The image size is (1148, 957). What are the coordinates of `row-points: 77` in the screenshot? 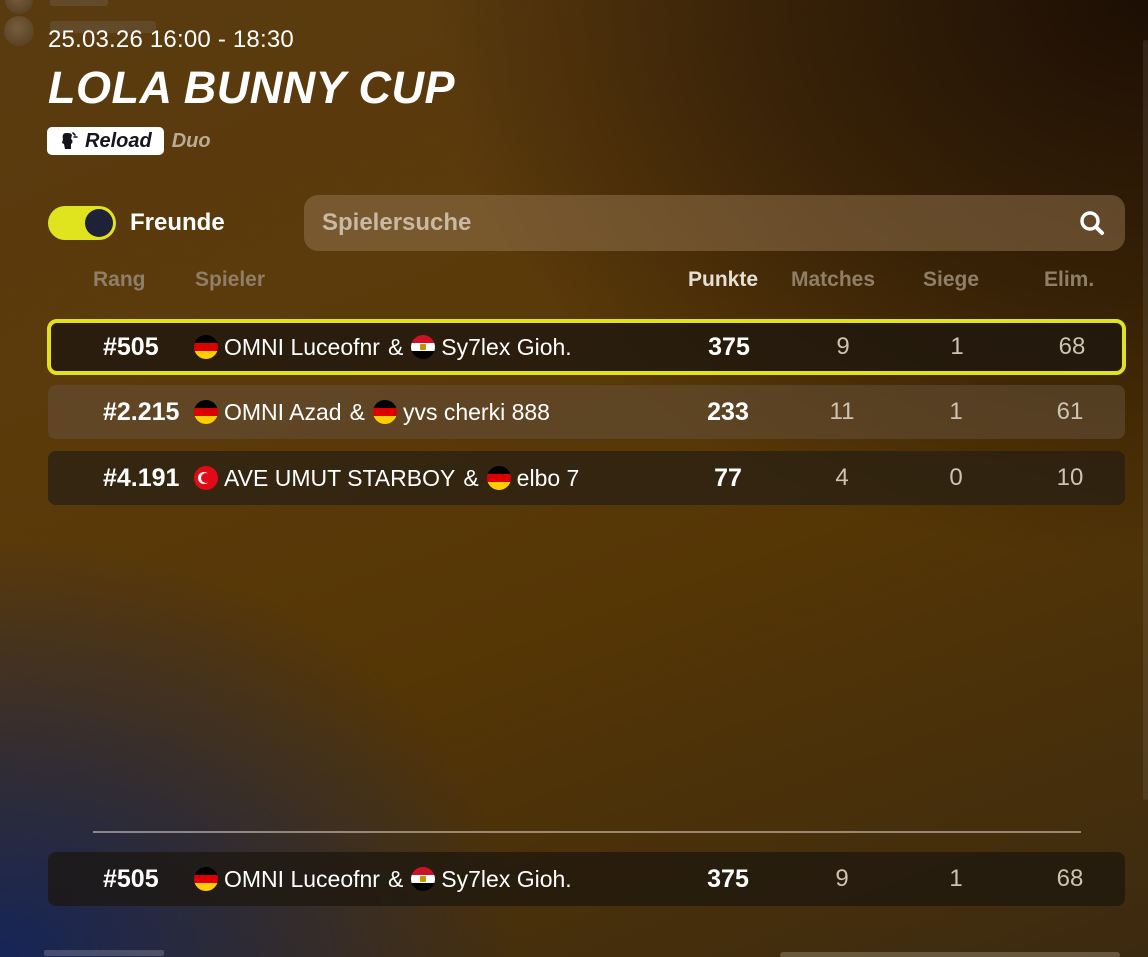 It's located at (728, 477).